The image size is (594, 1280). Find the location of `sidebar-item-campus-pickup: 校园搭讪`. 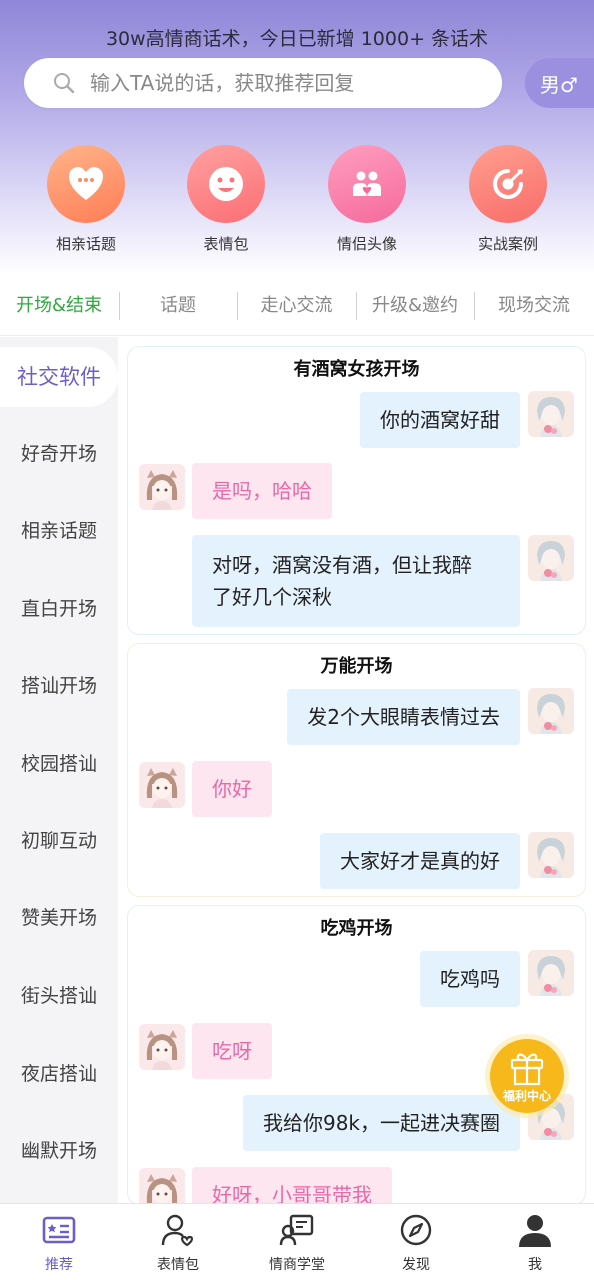

sidebar-item-campus-pickup: 校园搭讪 is located at coordinates (59, 764).